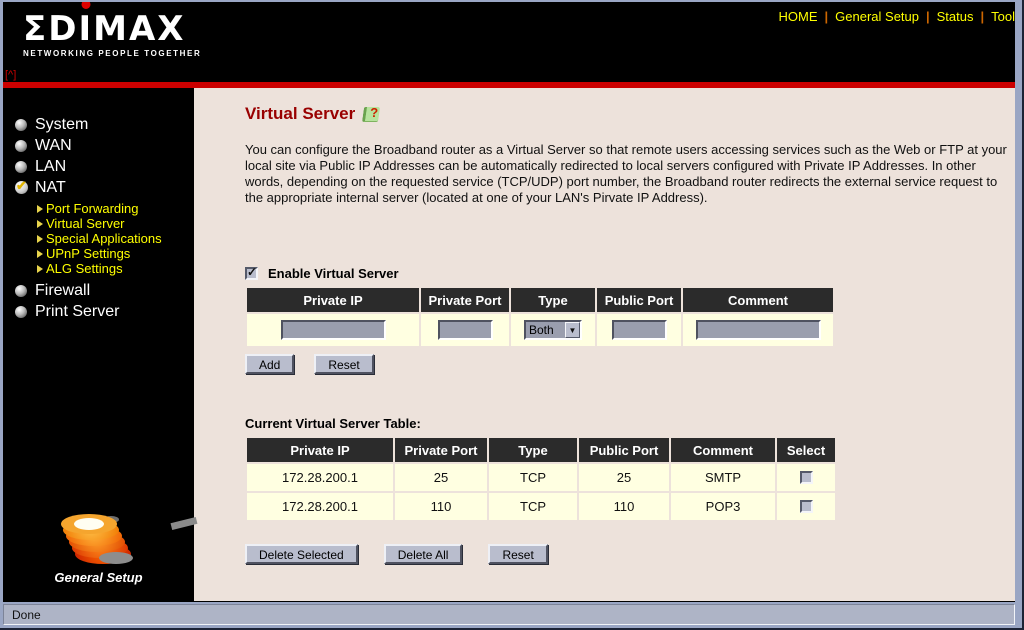 The image size is (1024, 630). Describe the element at coordinates (758, 330) in the screenshot. I see `comment-input` at that location.